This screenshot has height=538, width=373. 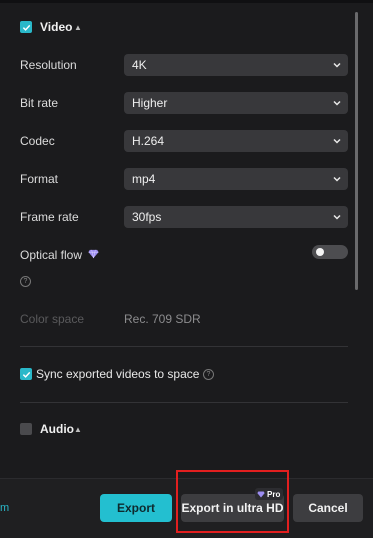 I want to click on color-space-value: Rec. 709 SDR, so click(x=162, y=319).